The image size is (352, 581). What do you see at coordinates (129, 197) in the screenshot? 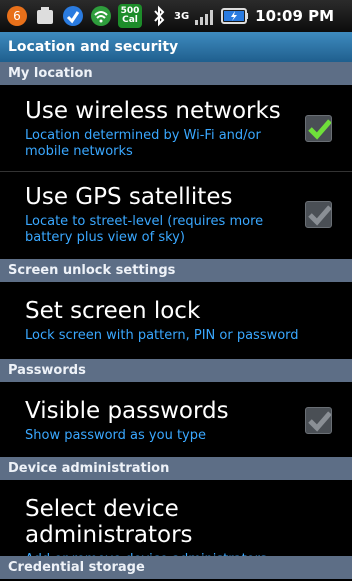
I see `item-title: Use GPS satellites` at bounding box center [129, 197].